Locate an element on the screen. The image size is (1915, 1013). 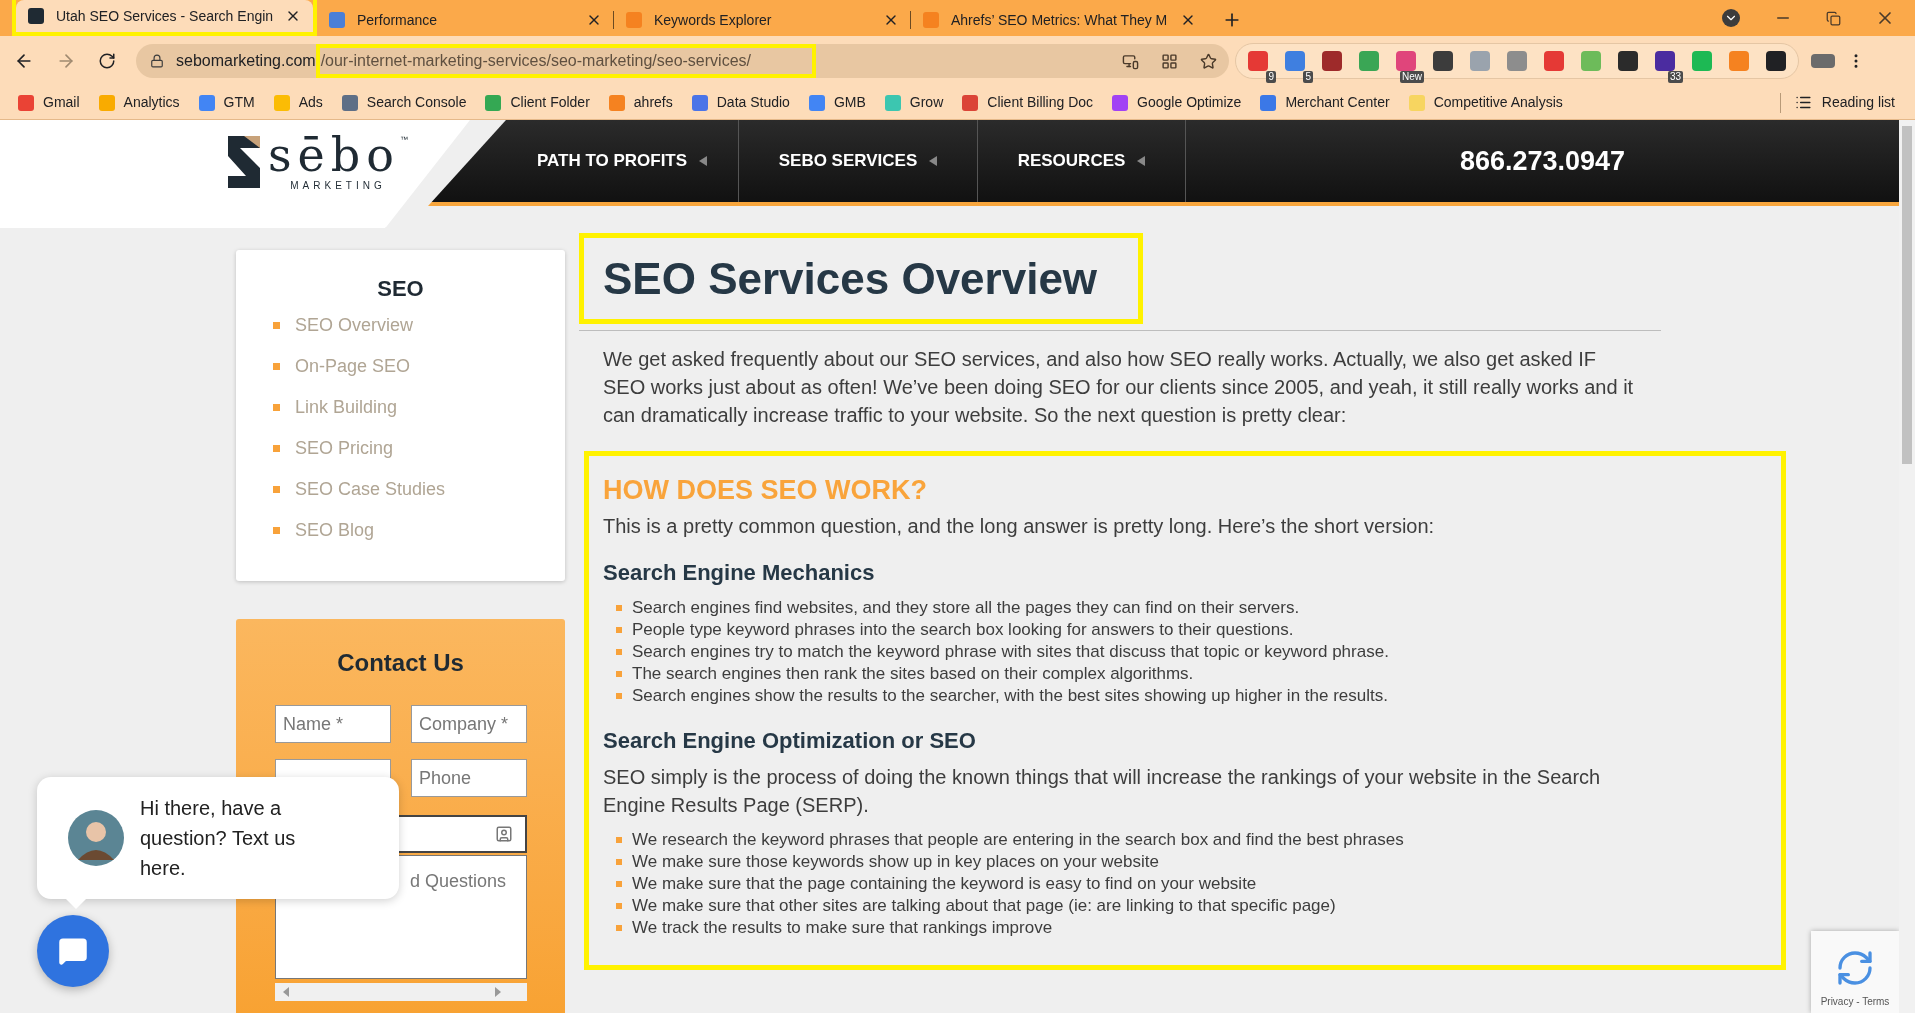
logo: sēbo™ MARKETING is located at coordinates (316, 163).